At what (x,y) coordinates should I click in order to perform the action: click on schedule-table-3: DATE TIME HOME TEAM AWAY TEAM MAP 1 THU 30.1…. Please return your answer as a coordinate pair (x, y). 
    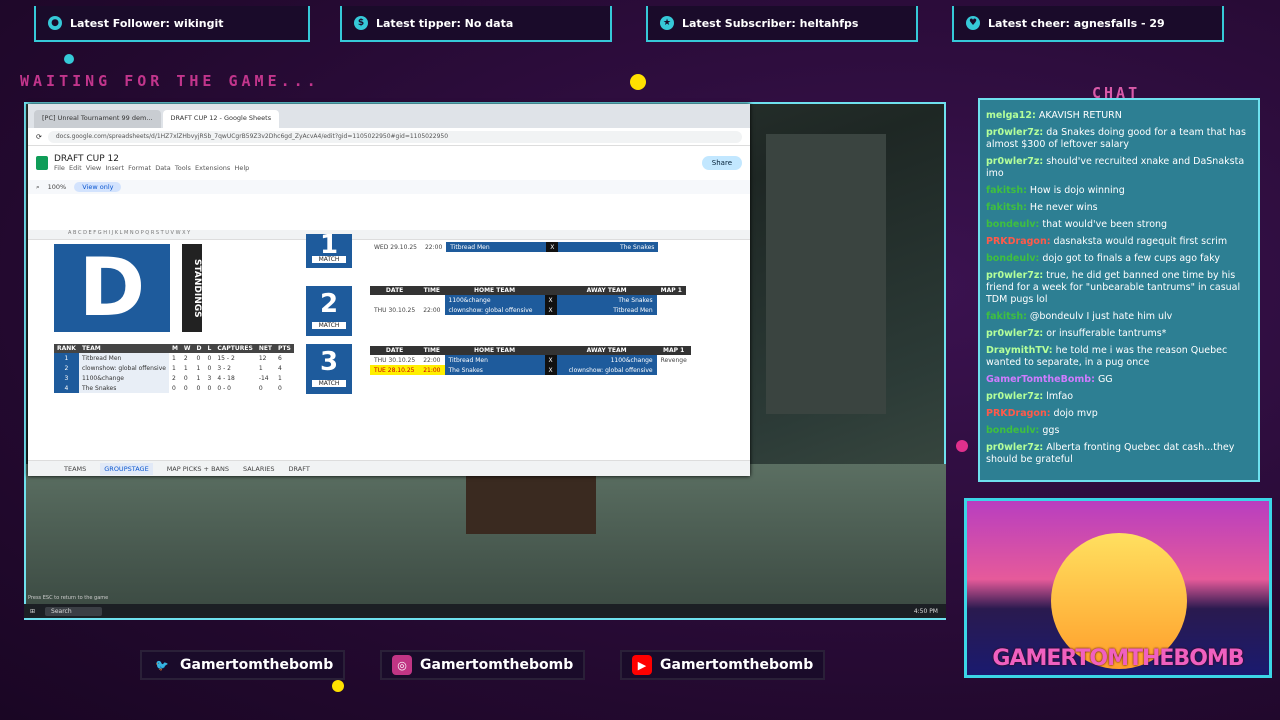
    Looking at the image, I should click on (530, 360).